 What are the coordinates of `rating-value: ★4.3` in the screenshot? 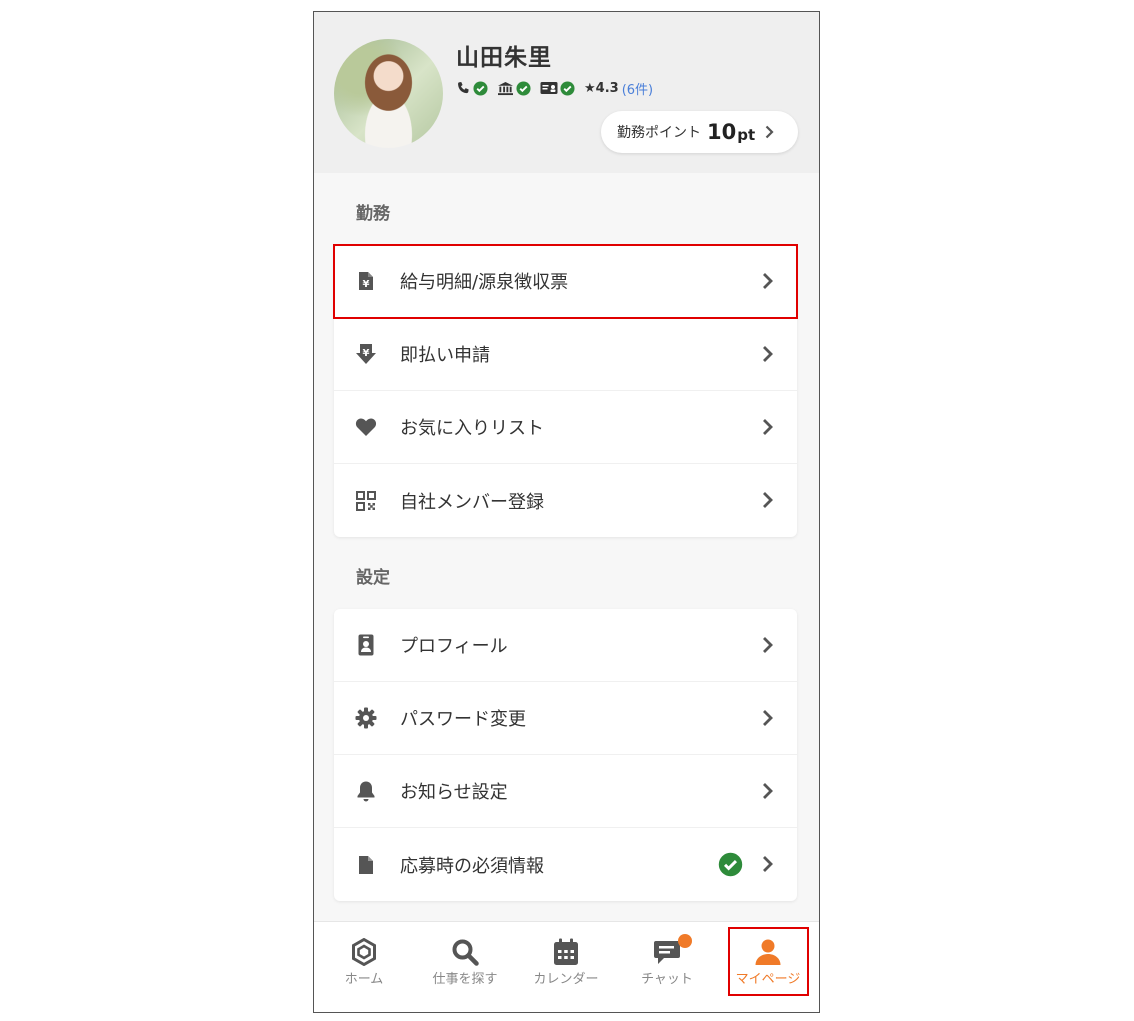 It's located at (601, 88).